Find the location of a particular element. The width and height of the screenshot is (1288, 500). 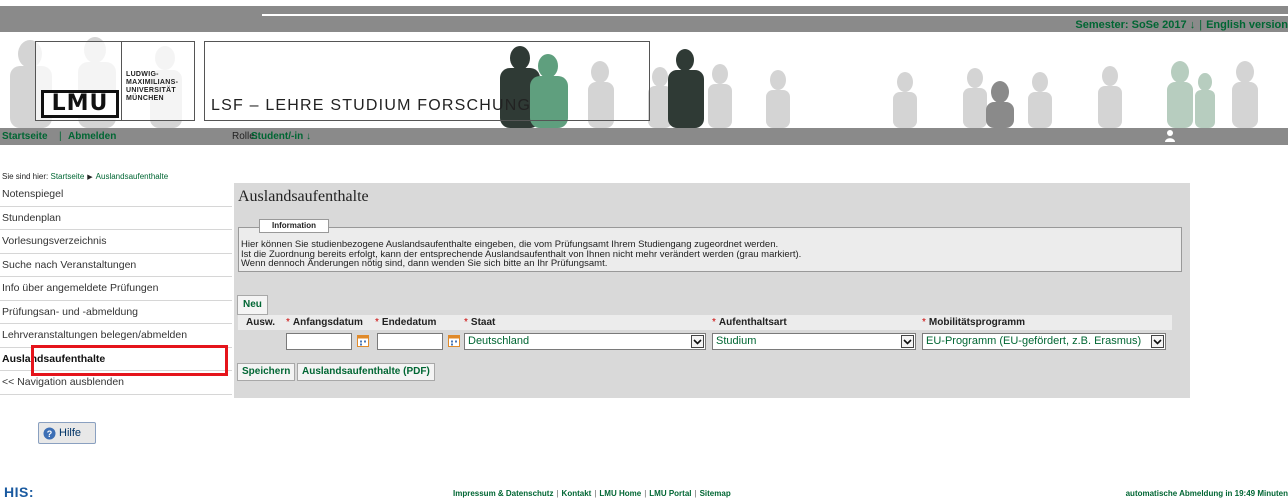

top-bar: Semester: SoSe 2017 ↓ | English version is located at coordinates (644, 16).